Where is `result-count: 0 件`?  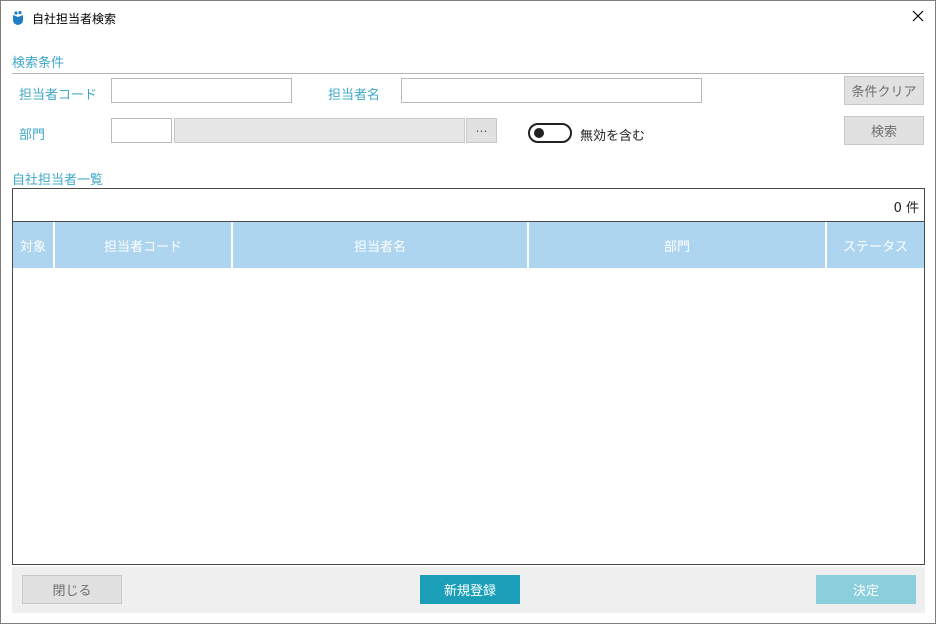
result-count: 0 件 is located at coordinates (906, 208).